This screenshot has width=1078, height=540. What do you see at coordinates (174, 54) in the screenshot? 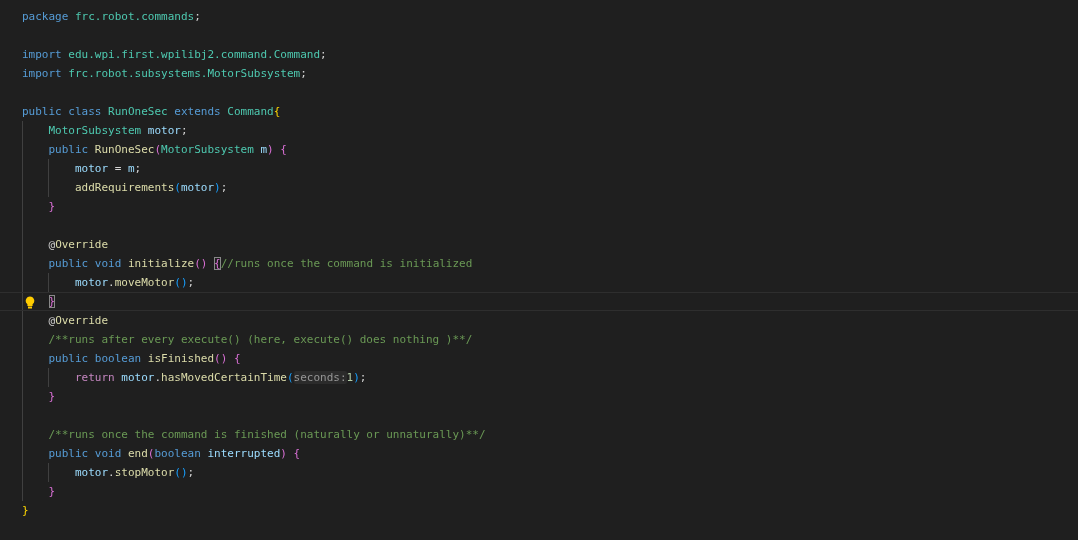
I see `code-line: import edu.wpi.first.wpilibj2.command.Command;` at bounding box center [174, 54].